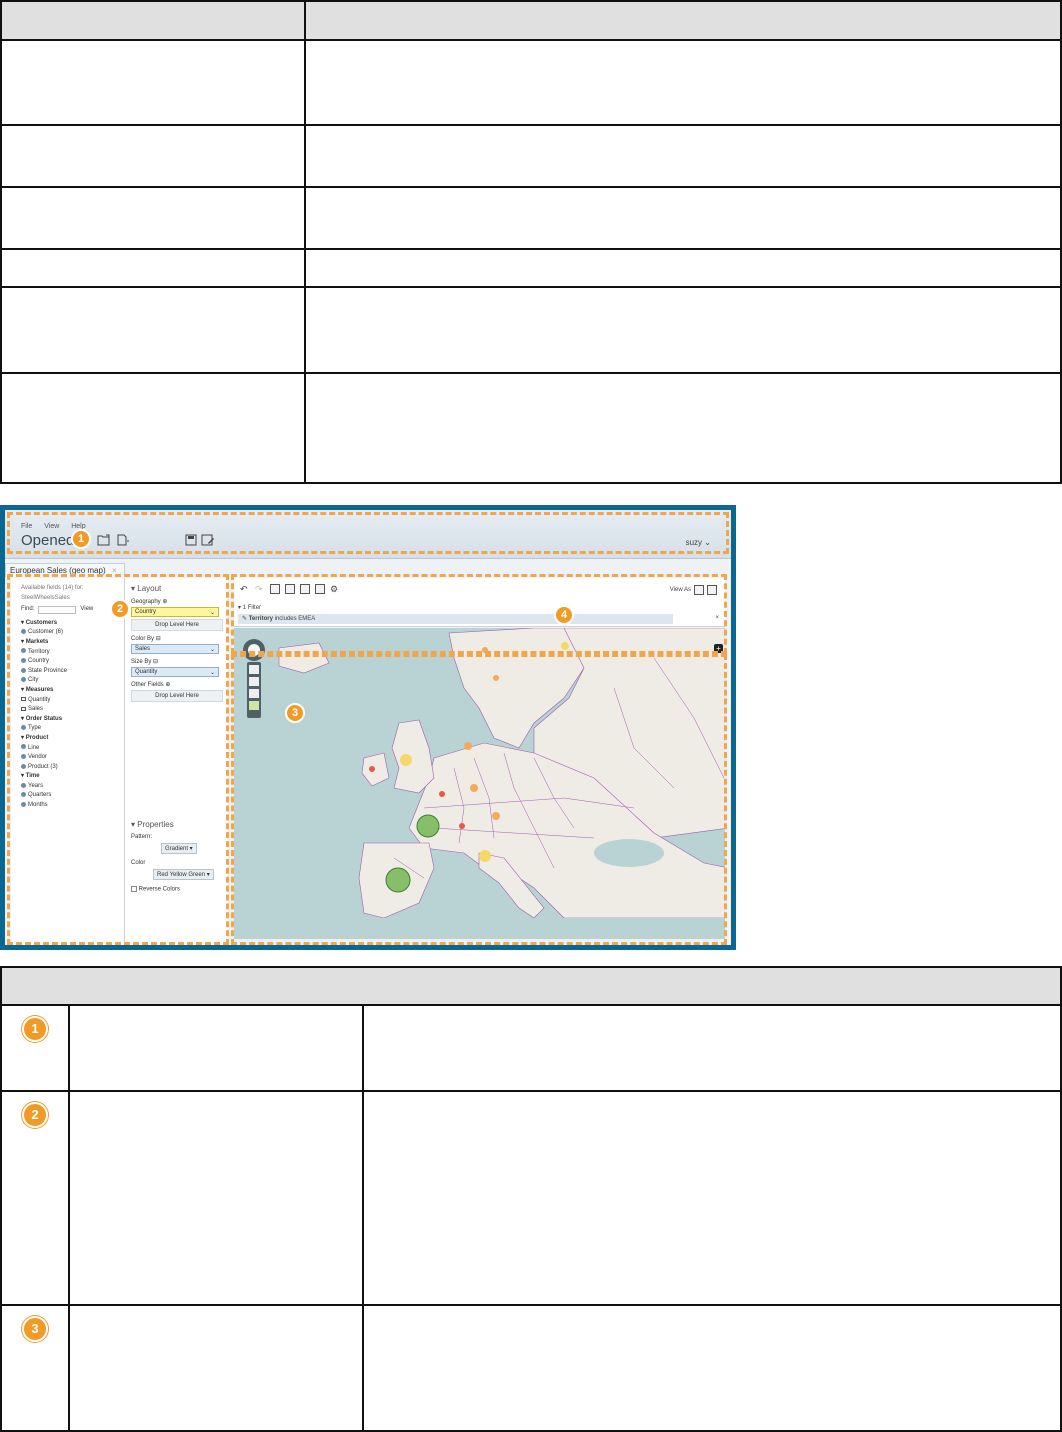  I want to click on layers-icon, so click(254, 705).